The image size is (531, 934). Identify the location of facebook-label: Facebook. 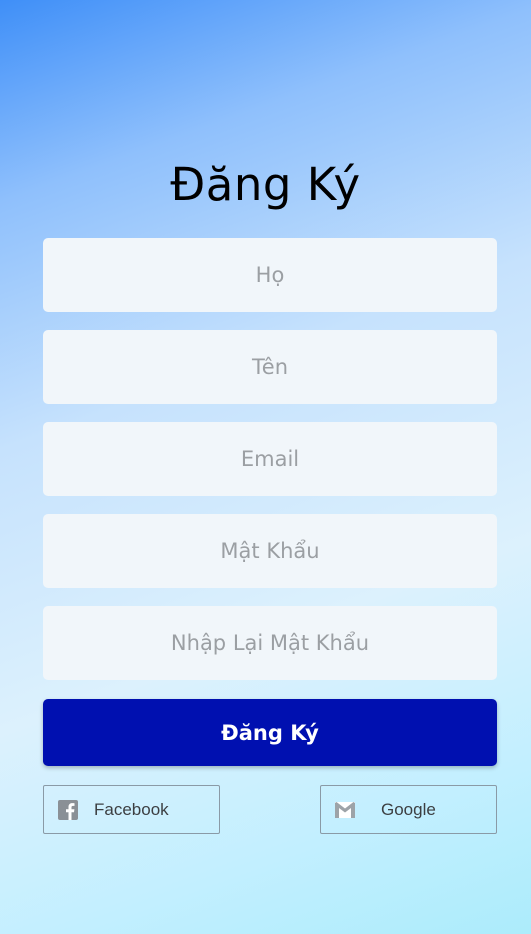
(131, 809).